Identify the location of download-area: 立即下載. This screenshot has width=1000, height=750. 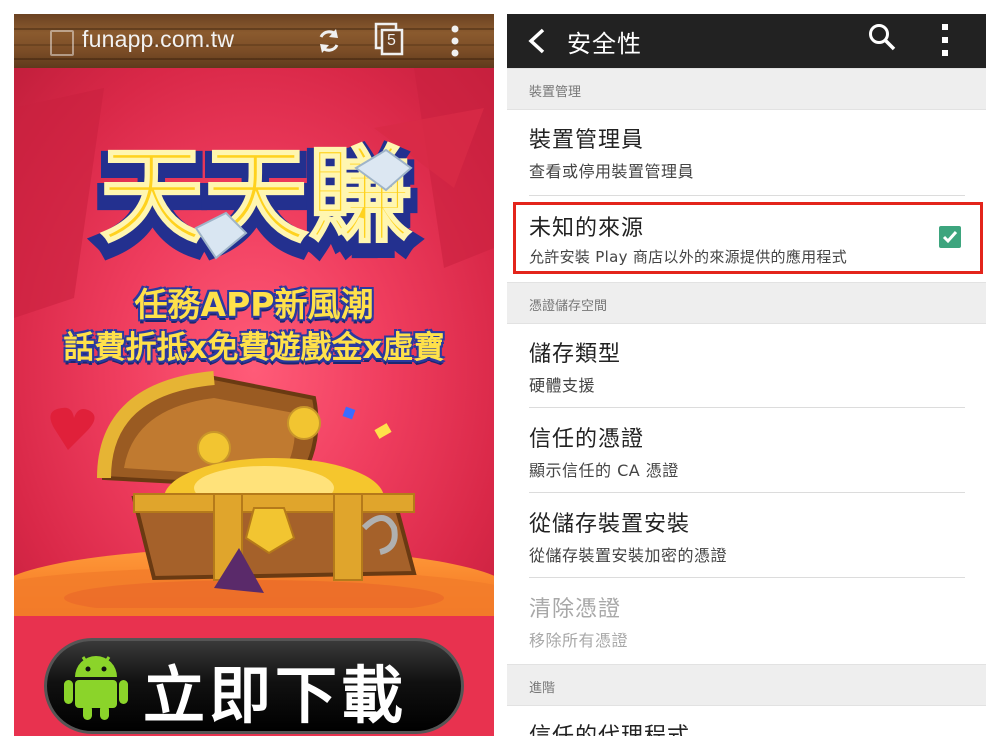
(254, 676).